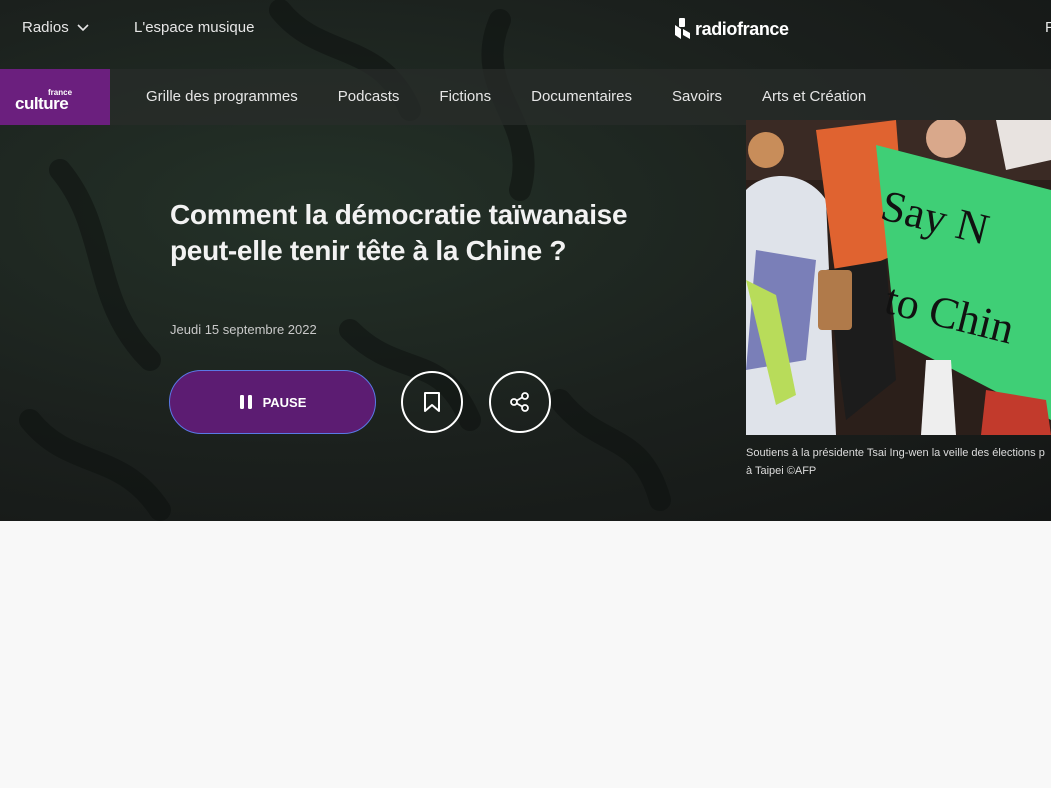  What do you see at coordinates (814, 96) in the screenshot?
I see `nav-item-arts-creation: Arts et Création` at bounding box center [814, 96].